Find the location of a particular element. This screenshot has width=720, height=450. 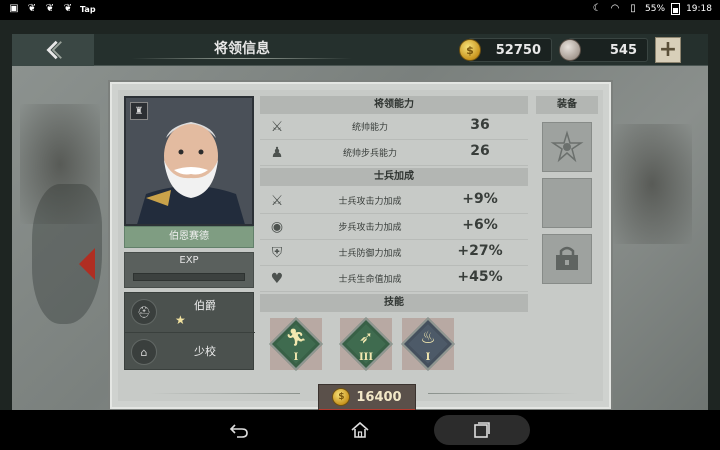

medal-star-icon is located at coordinates (567, 146).